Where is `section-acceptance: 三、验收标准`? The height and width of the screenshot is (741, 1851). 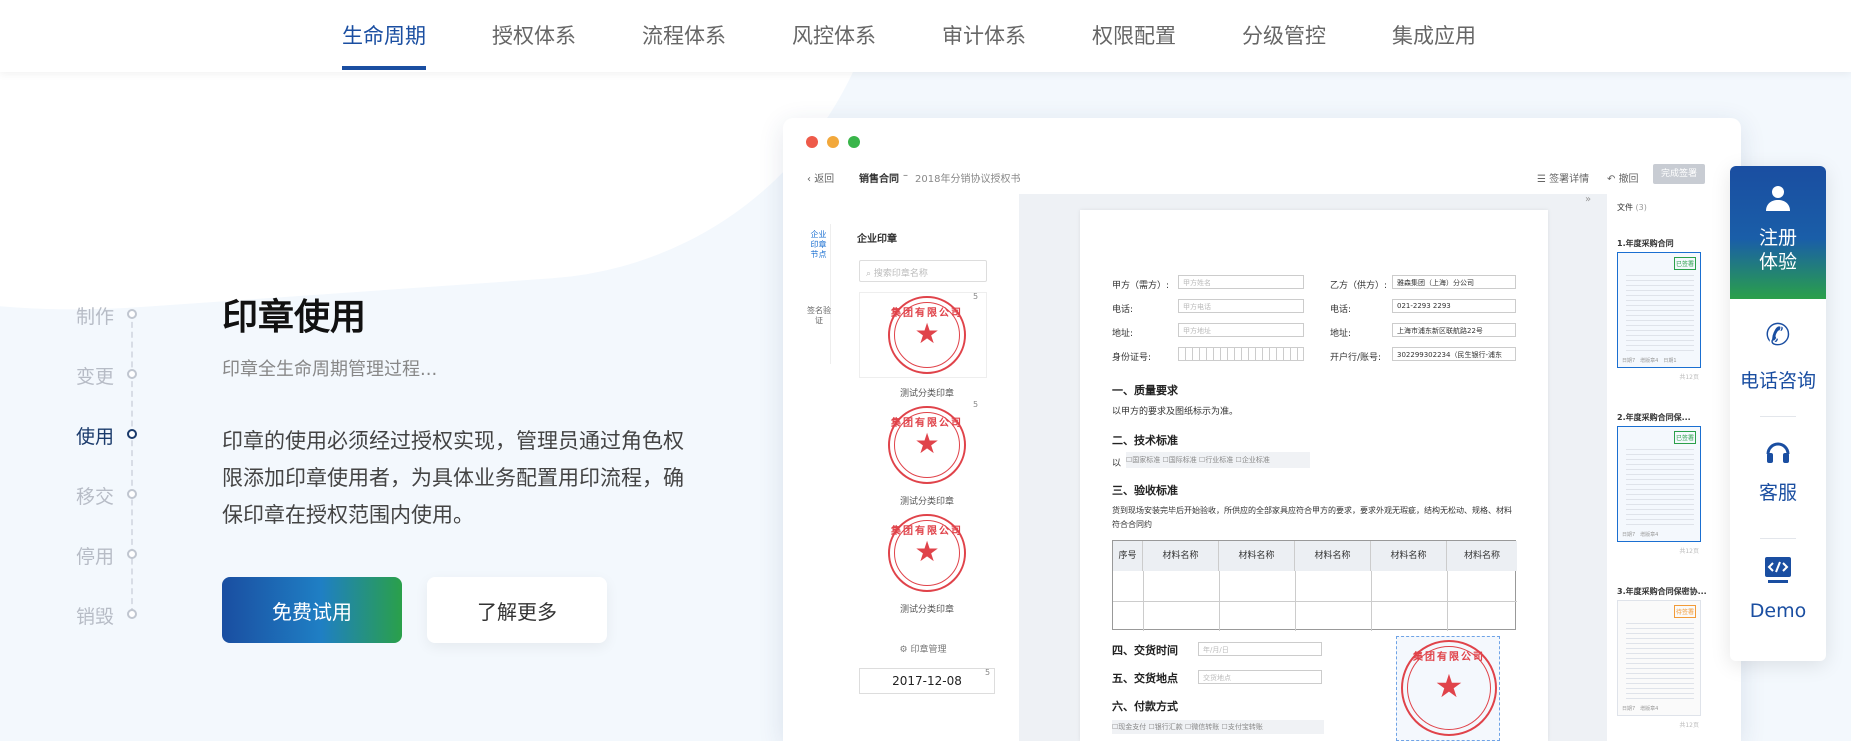 section-acceptance: 三、验收标准 is located at coordinates (1145, 490).